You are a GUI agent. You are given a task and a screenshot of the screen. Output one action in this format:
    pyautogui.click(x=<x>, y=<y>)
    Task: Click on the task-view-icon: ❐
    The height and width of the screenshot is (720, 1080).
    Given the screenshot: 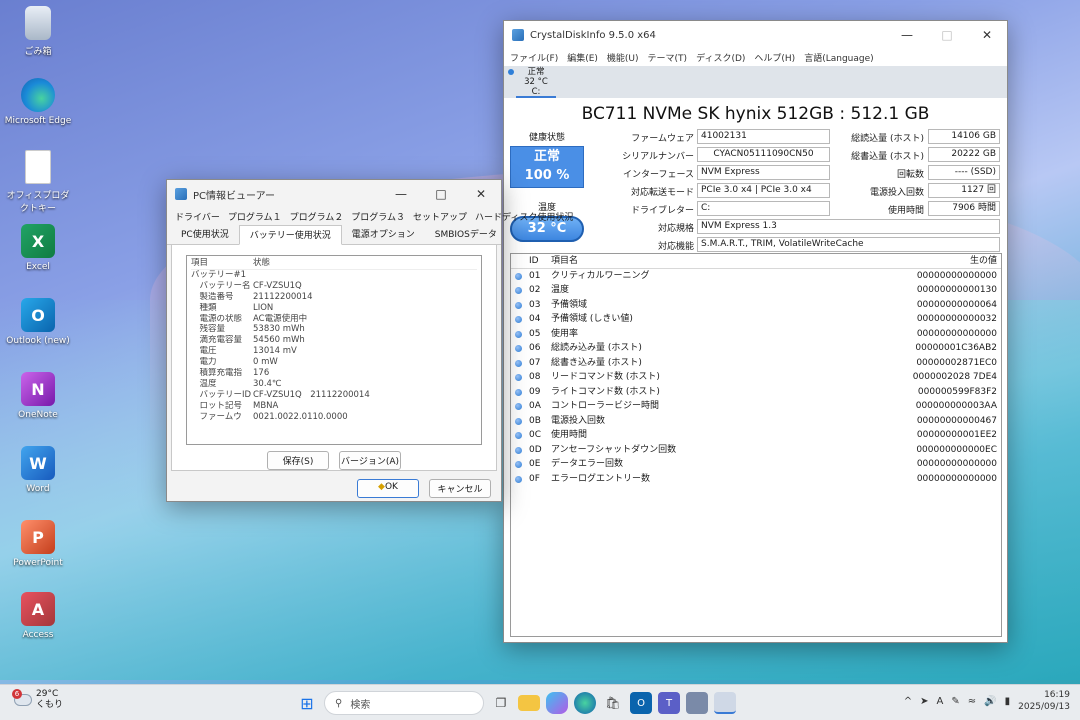 What is the action you would take?
    pyautogui.click(x=501, y=703)
    